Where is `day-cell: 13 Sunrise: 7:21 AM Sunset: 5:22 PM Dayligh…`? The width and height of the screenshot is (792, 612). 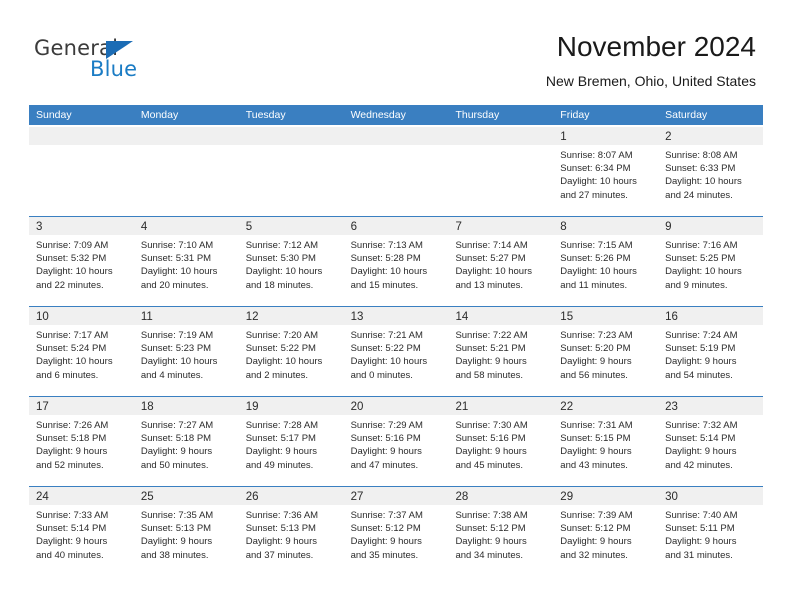 day-cell: 13 Sunrise: 7:21 AM Sunset: 5:22 PM Dayligh… is located at coordinates (396, 351).